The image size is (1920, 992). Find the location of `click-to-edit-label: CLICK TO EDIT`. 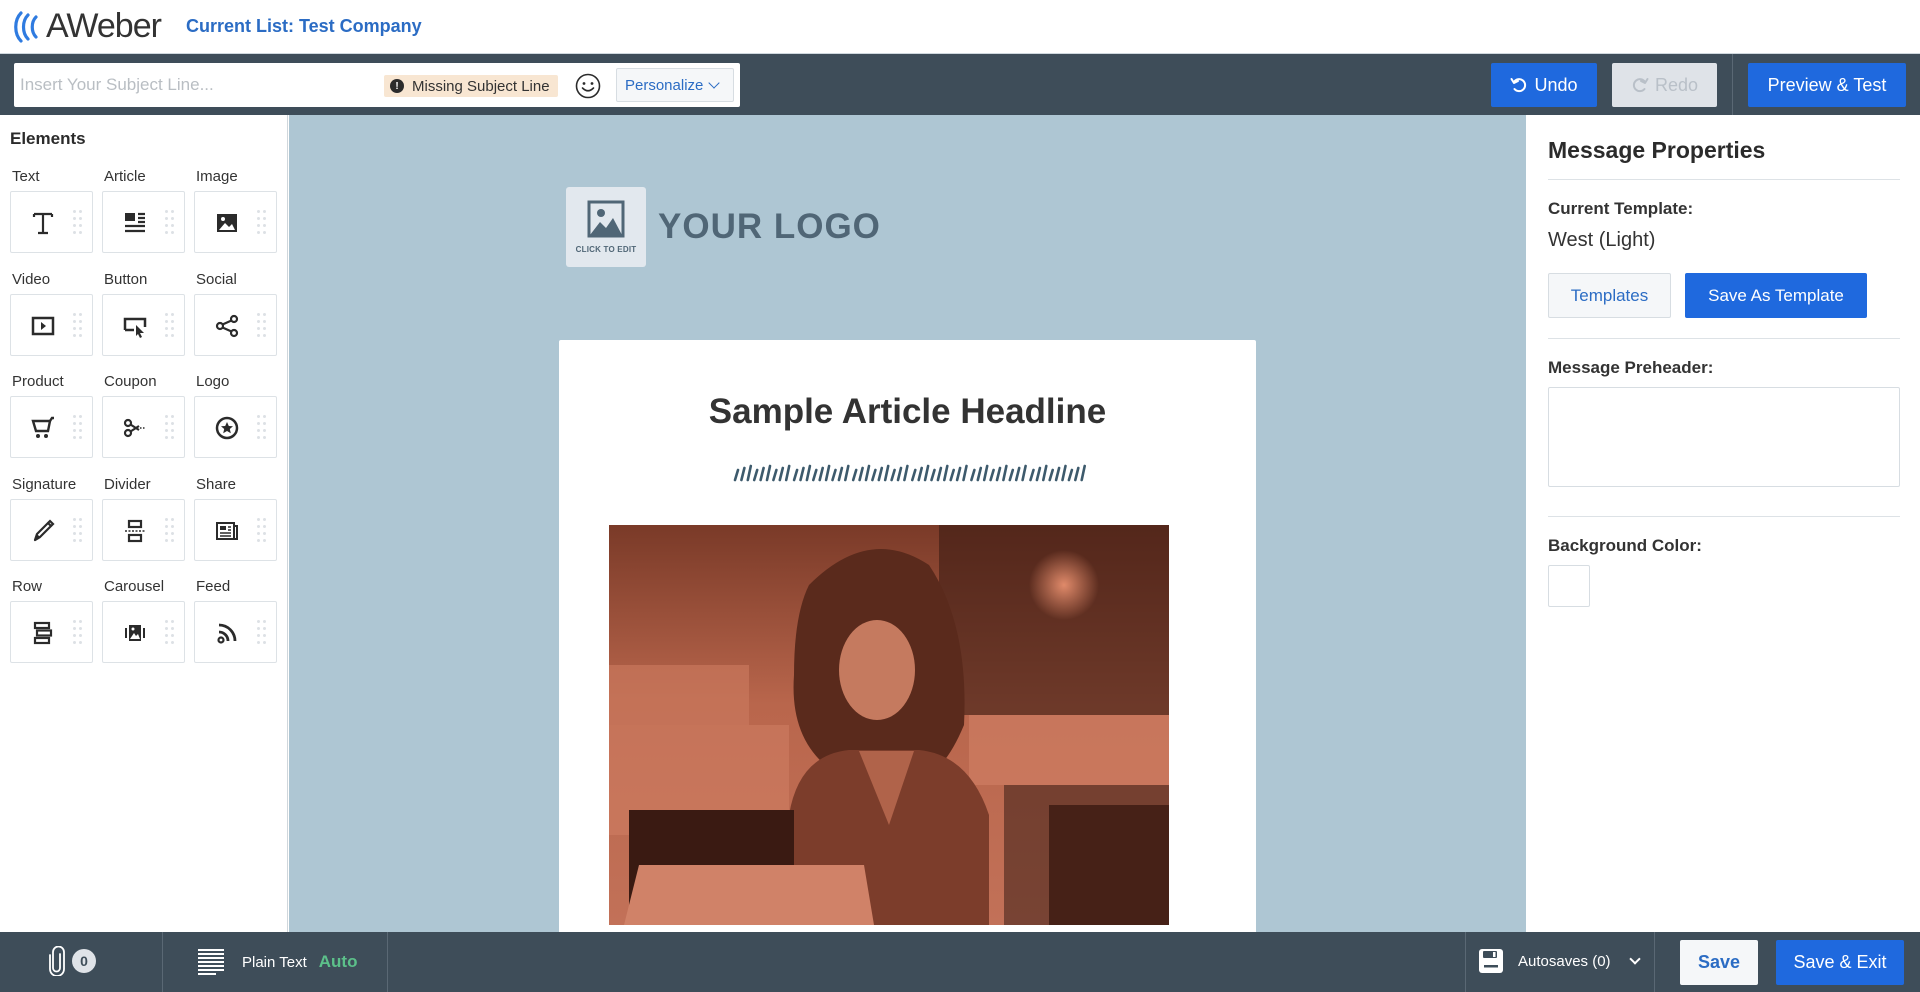

click-to-edit-label: CLICK TO EDIT is located at coordinates (606, 249).